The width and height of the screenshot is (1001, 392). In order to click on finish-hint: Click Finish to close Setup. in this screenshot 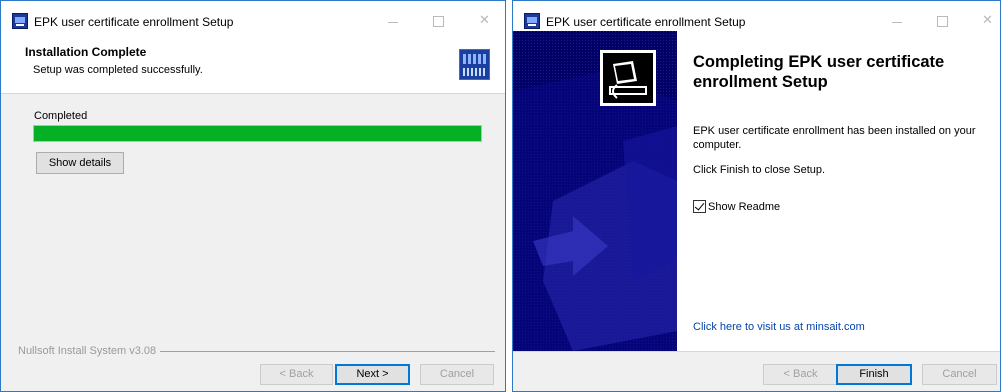, I will do `click(759, 170)`.